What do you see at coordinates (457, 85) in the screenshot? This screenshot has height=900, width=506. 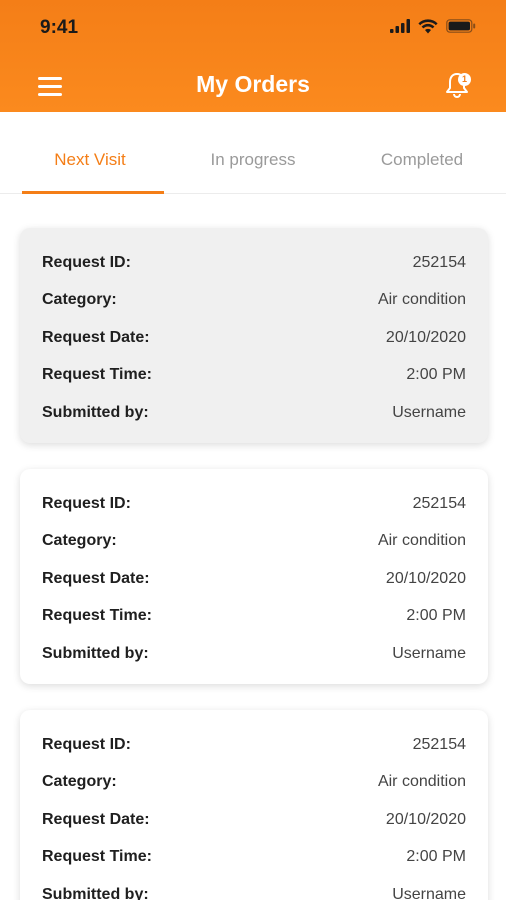 I see `notification-button: 1` at bounding box center [457, 85].